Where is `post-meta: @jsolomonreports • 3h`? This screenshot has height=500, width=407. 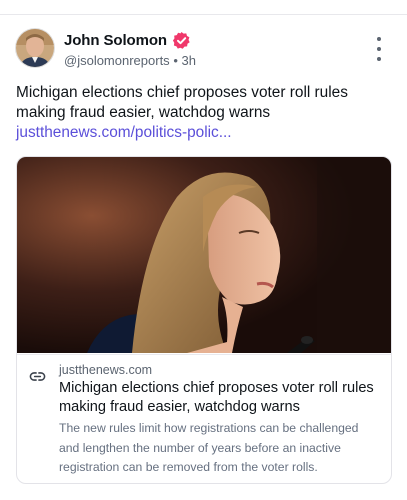 post-meta: @jsolomonreports • 3h is located at coordinates (130, 60).